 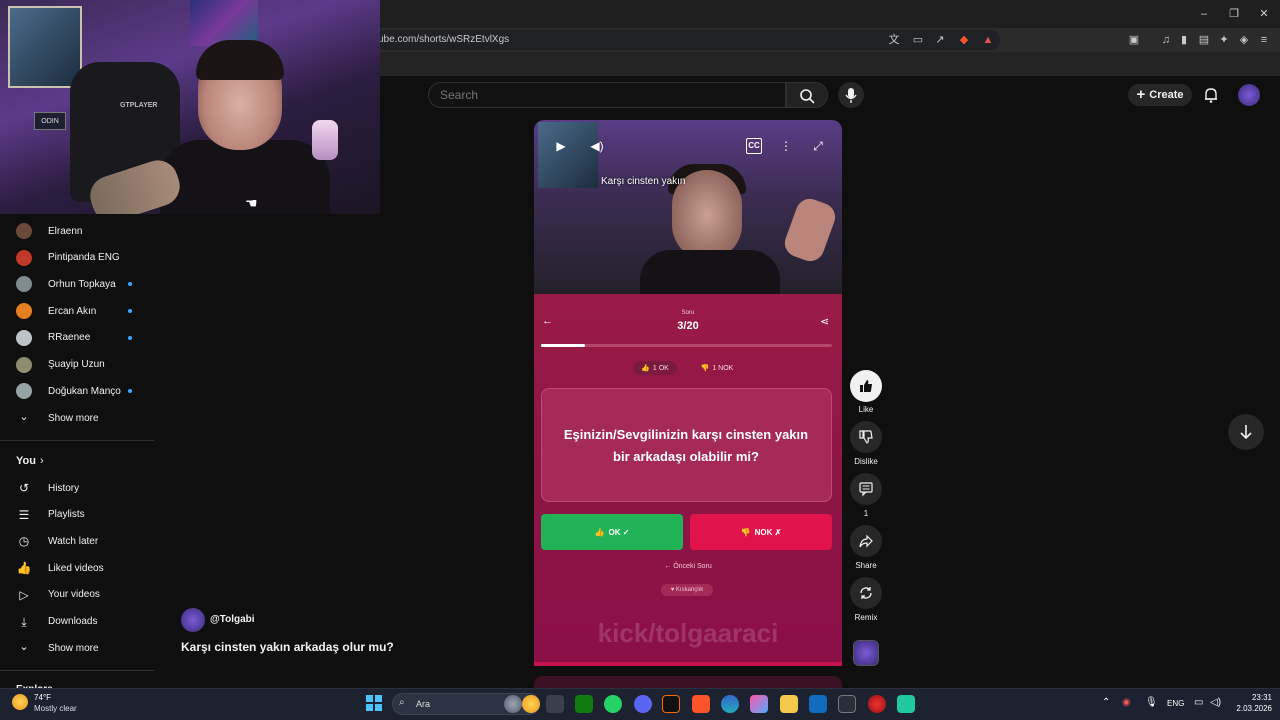 What do you see at coordinates (77, 595) in the screenshot?
I see `you-item: ▷ Your videos` at bounding box center [77, 595].